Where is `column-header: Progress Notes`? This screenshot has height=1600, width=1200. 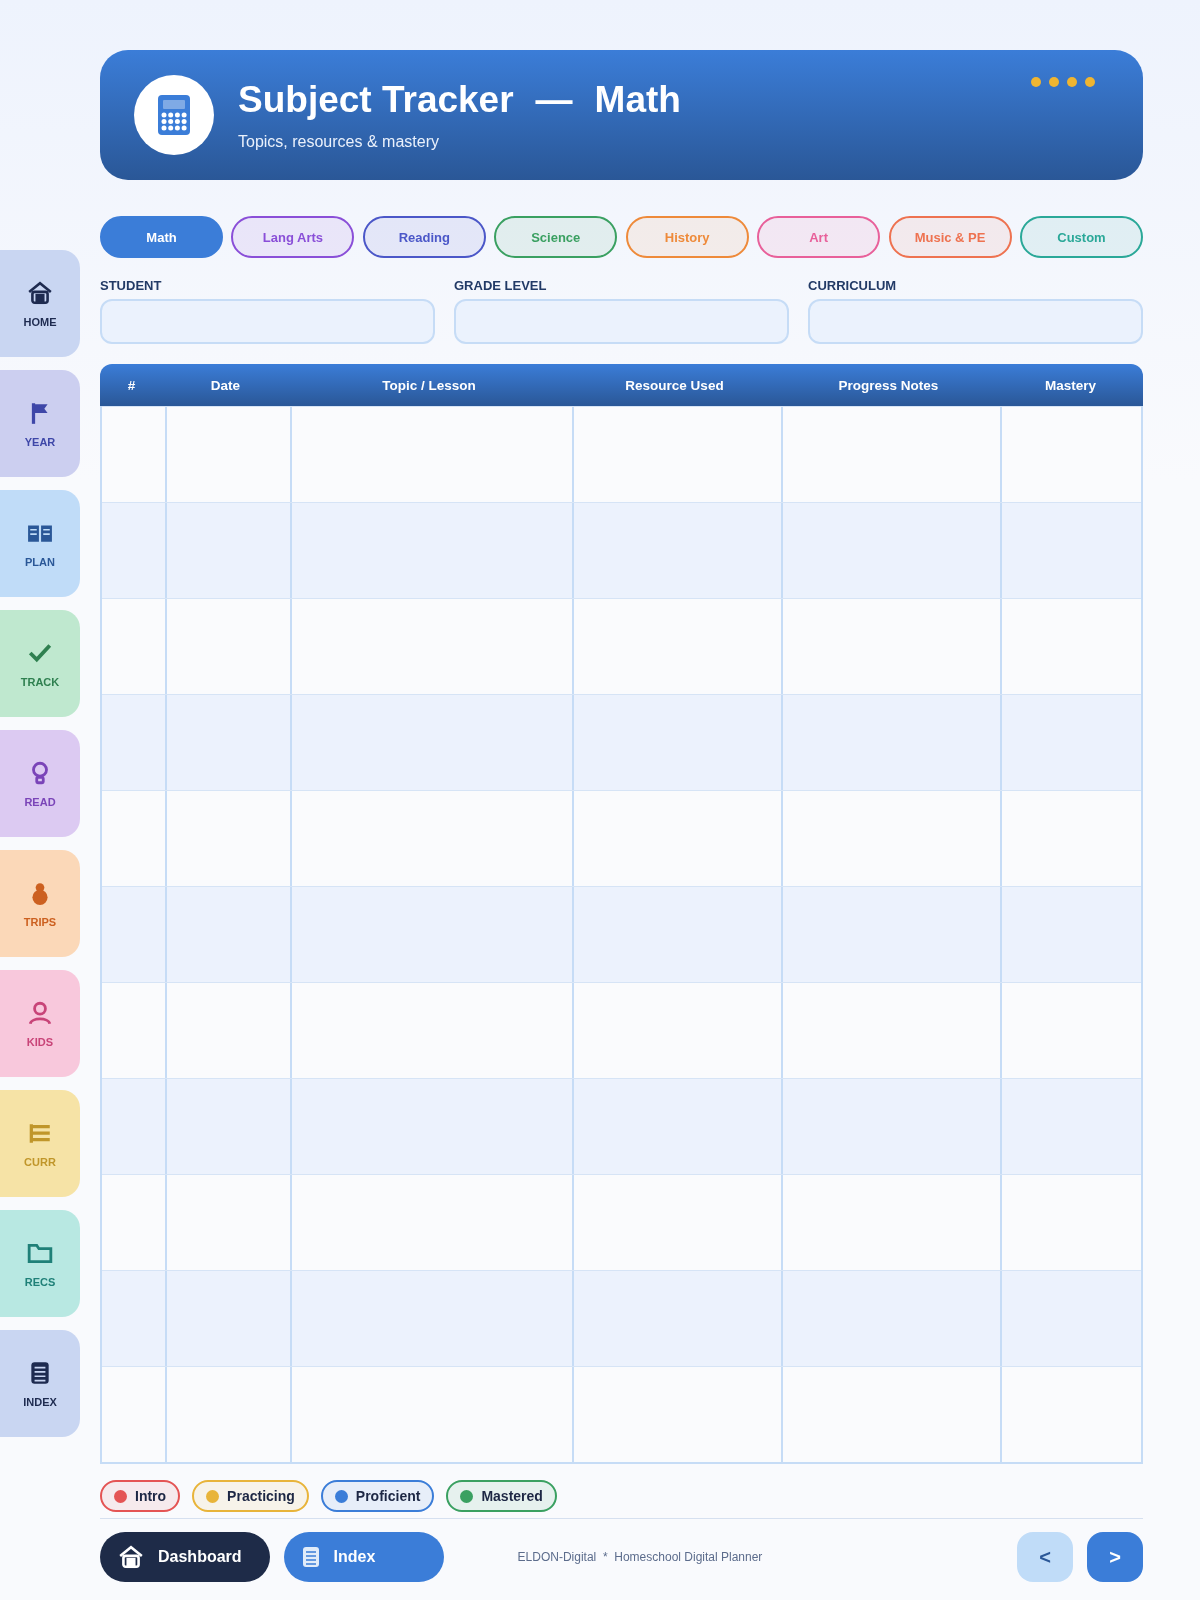 column-header: Progress Notes is located at coordinates (888, 385).